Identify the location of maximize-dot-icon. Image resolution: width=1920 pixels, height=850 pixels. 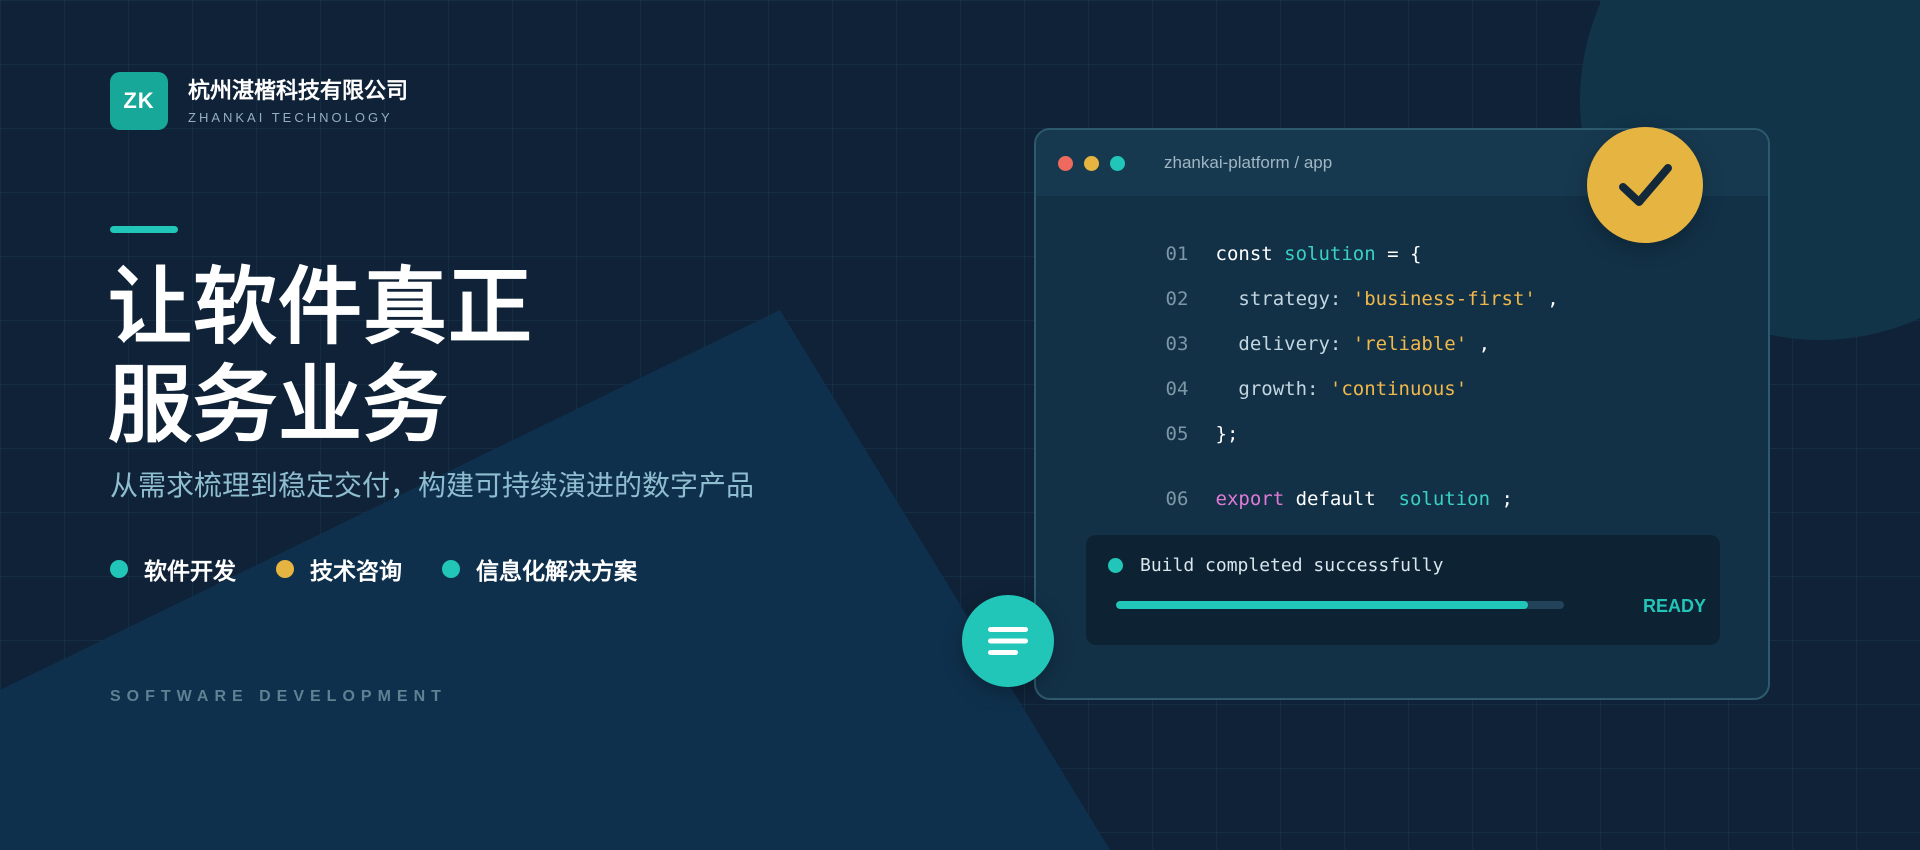
(1117, 163).